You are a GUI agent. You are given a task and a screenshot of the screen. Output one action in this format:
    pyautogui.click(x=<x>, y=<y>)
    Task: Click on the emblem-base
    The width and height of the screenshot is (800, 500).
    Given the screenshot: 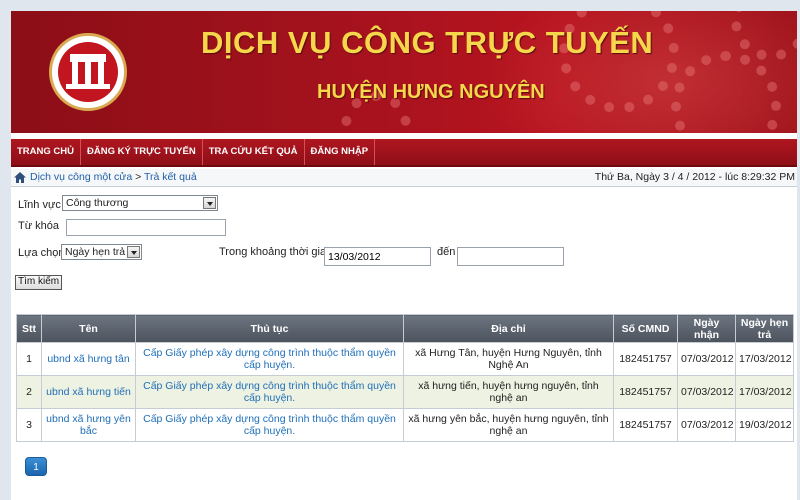 What is the action you would take?
    pyautogui.click(x=88, y=86)
    